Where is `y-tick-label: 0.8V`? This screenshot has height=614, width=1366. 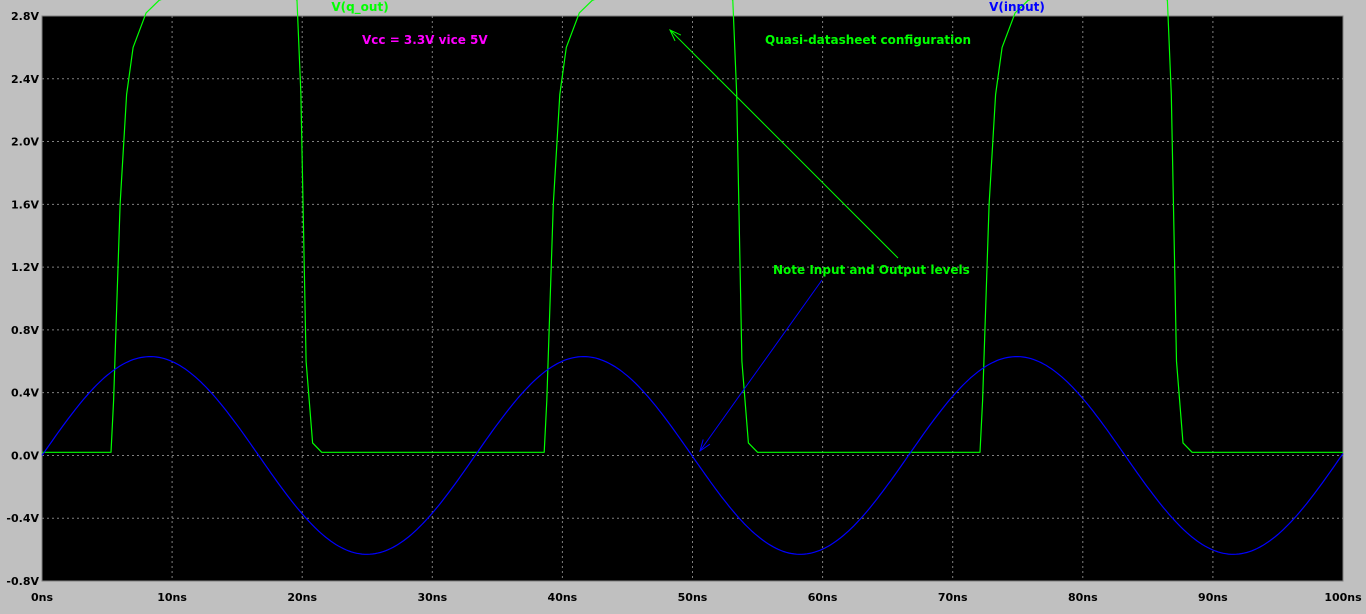
y-tick-label: 0.8V is located at coordinates (25, 330).